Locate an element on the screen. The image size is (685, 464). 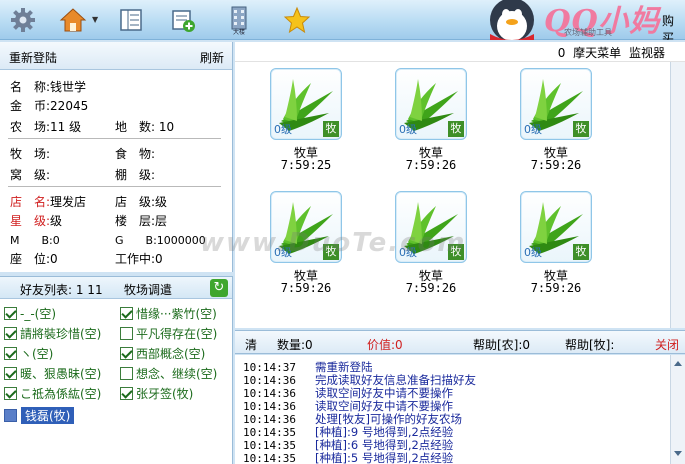
friend-item-selected: 钱磊(牧) is located at coordinates (39, 415).